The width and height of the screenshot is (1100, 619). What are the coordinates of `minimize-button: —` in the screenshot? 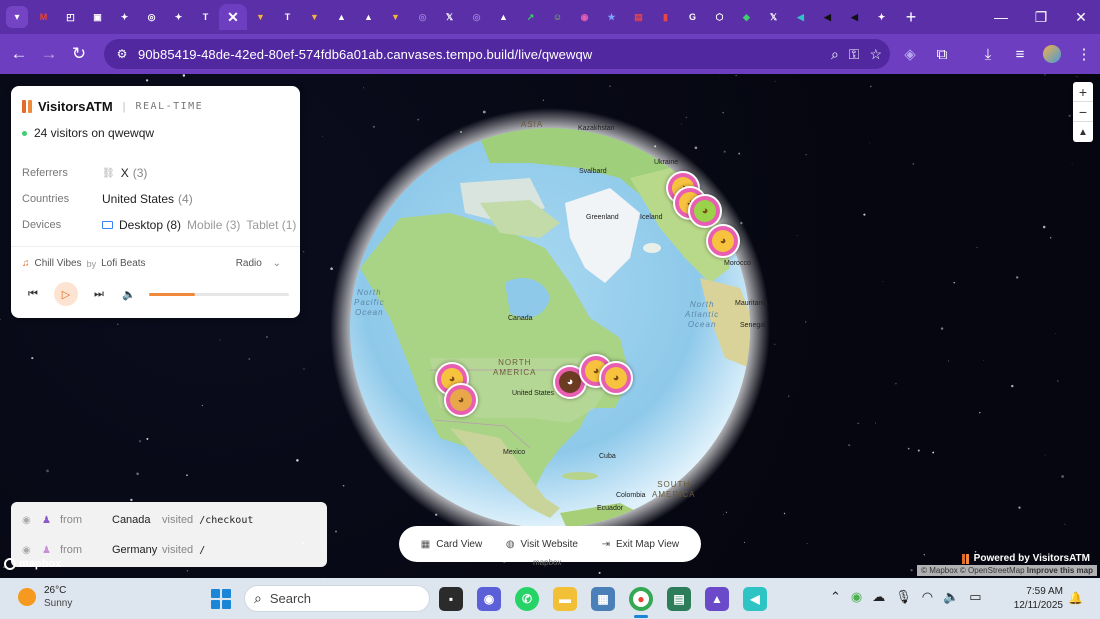 It's located at (1001, 17).